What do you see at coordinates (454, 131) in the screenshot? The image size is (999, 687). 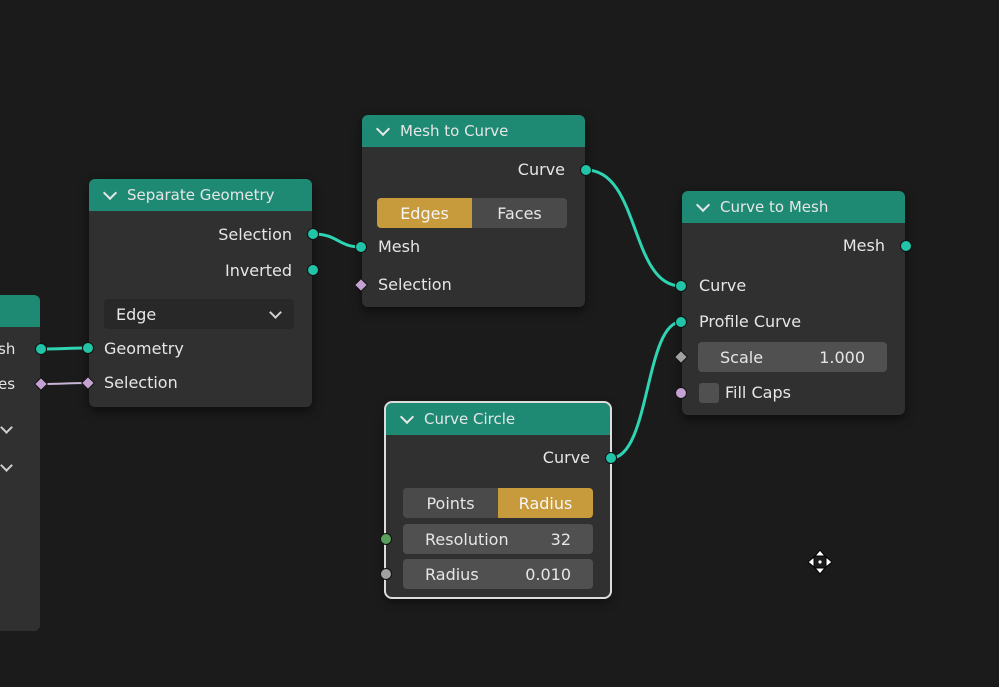 I see `mesh-to-curve-title: Mesh to Curve` at bounding box center [454, 131].